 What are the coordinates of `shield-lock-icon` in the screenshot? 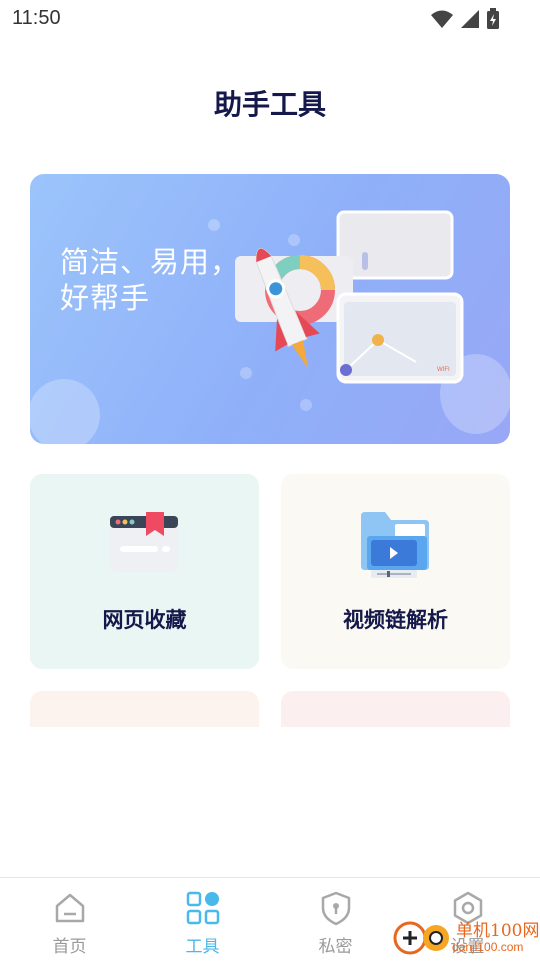 It's located at (336, 908).